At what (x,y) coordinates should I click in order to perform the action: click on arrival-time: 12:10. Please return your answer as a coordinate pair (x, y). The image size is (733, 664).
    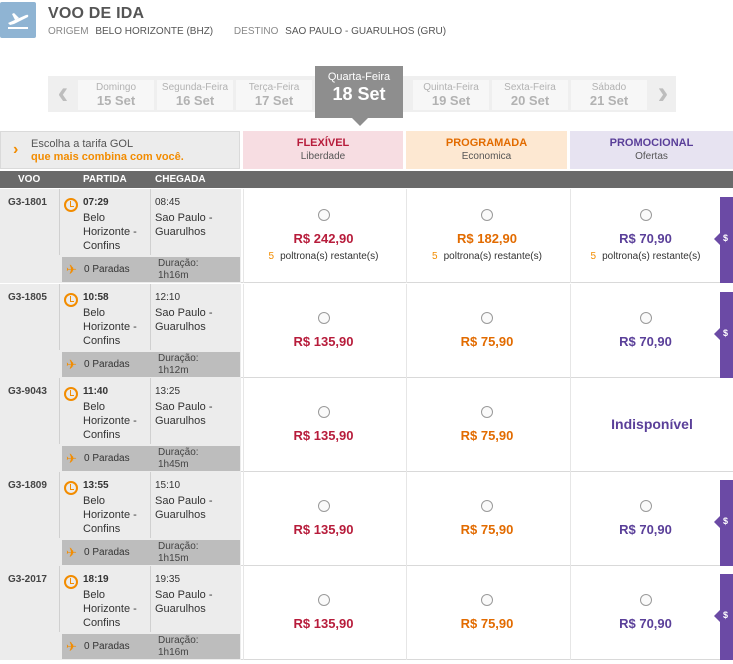
    Looking at the image, I should click on (168, 297).